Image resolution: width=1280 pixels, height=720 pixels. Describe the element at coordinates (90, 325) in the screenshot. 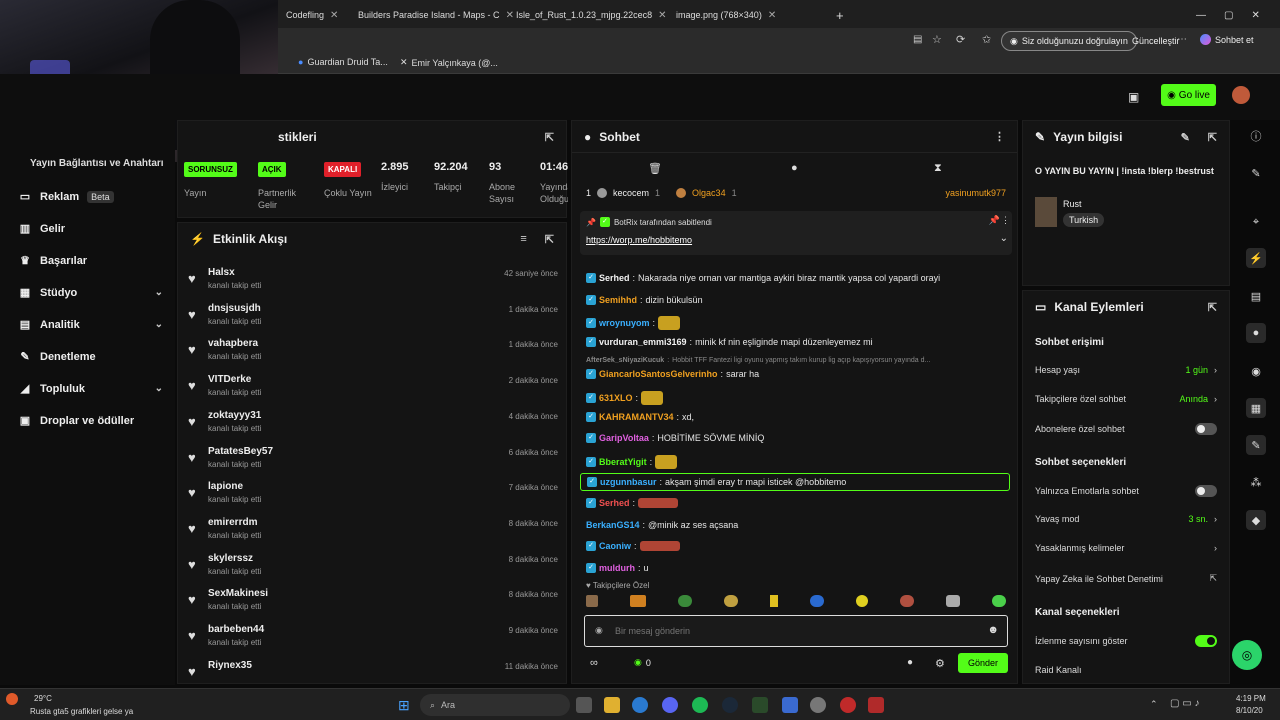

I see `sidebar-item-analytics: ▤ Analitik ⌄` at that location.